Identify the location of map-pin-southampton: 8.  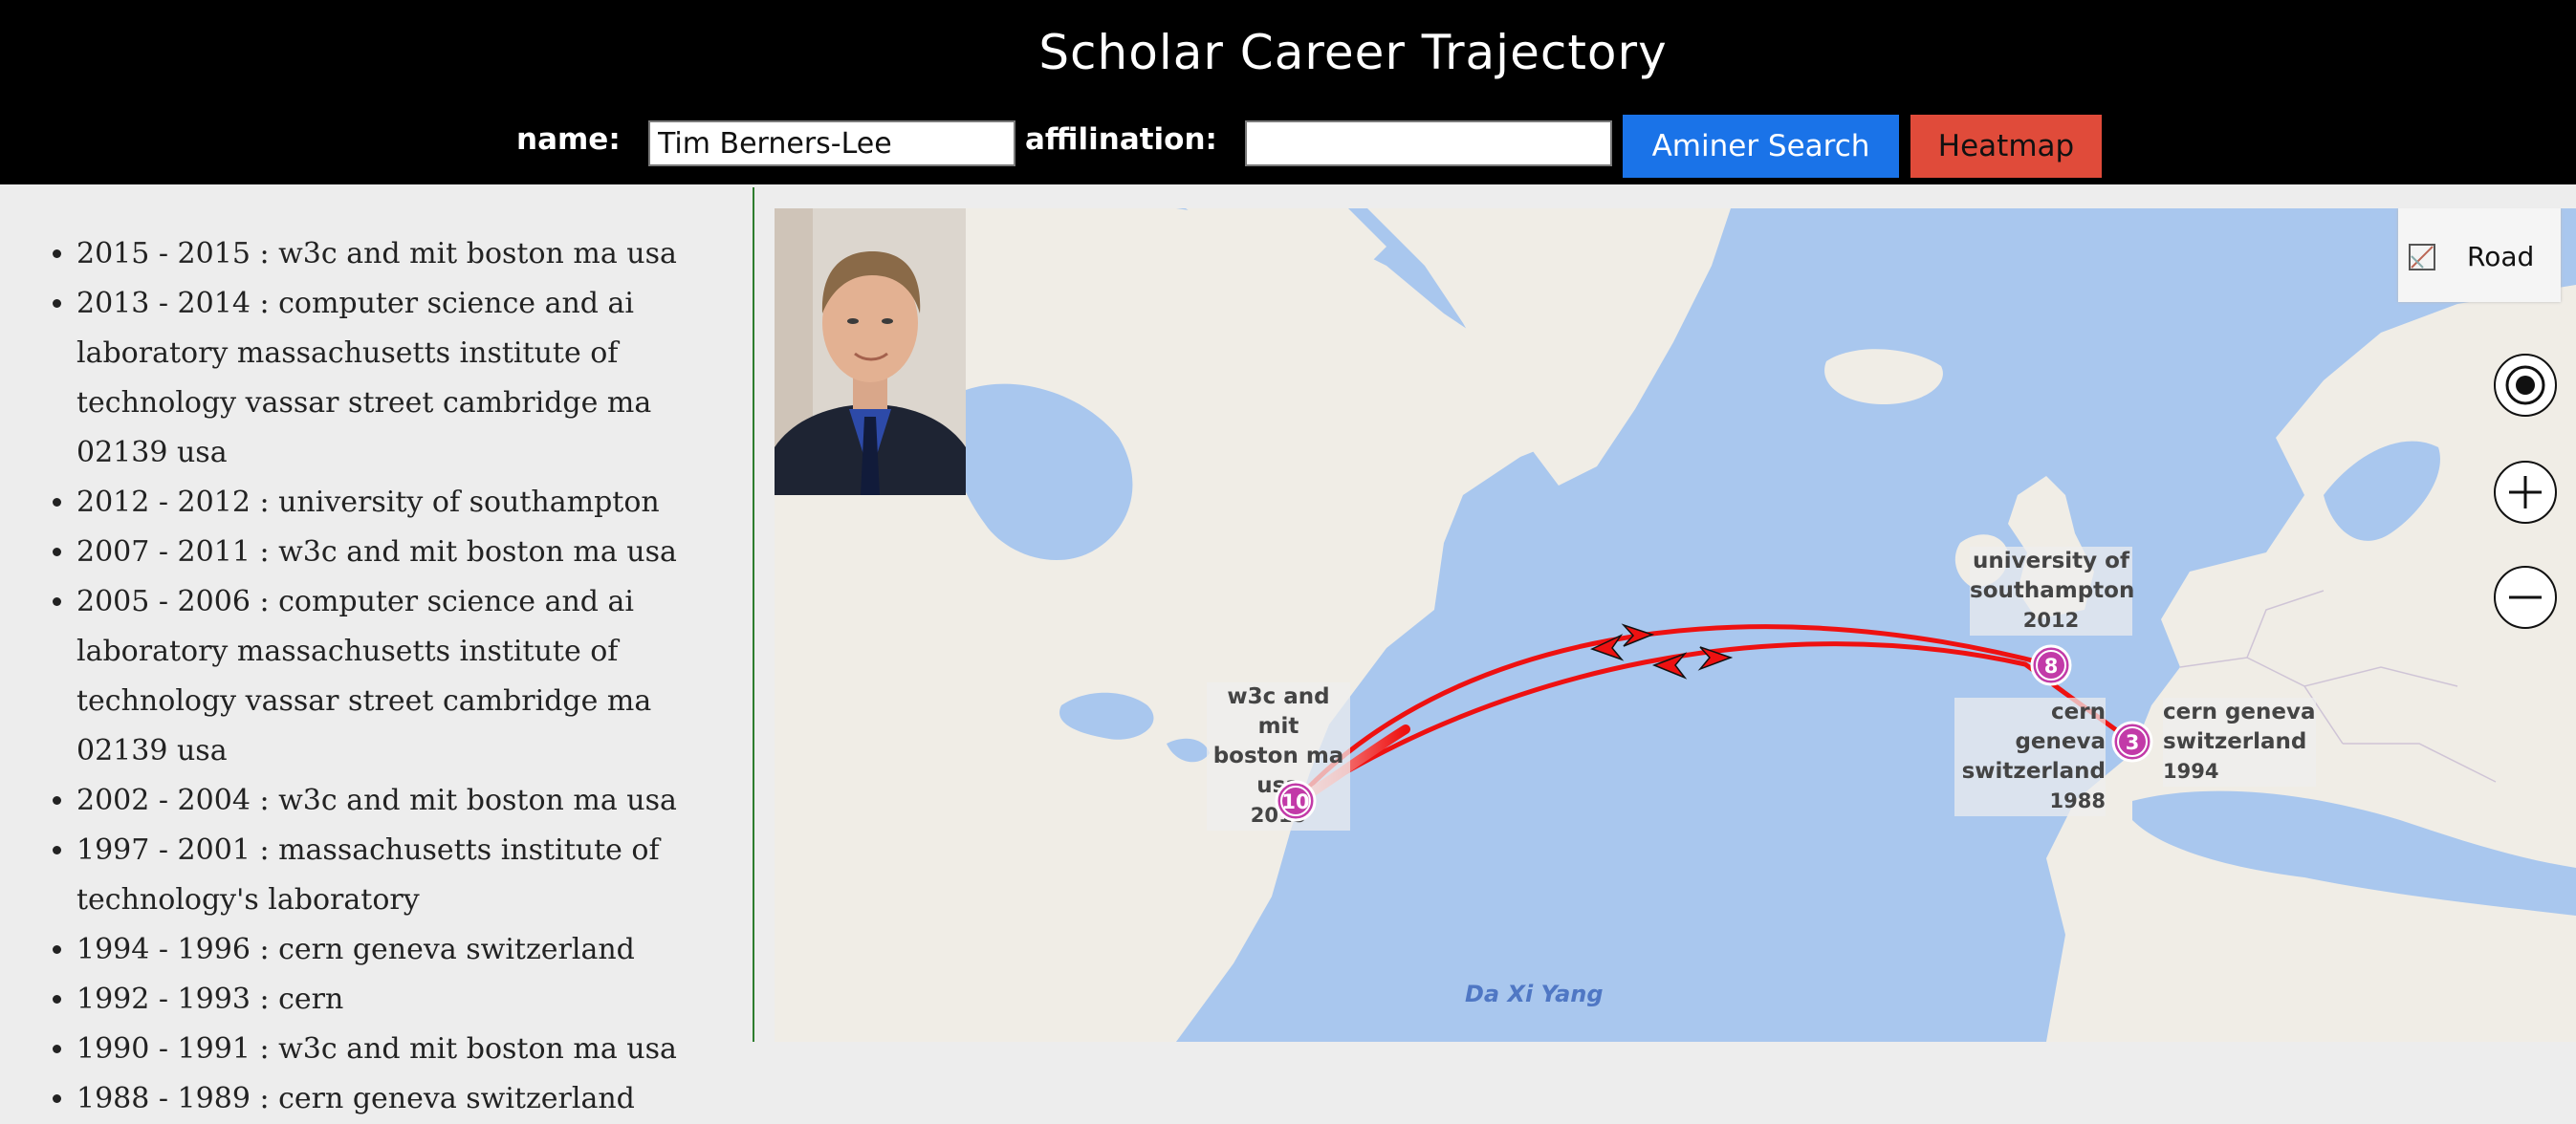
(2051, 665).